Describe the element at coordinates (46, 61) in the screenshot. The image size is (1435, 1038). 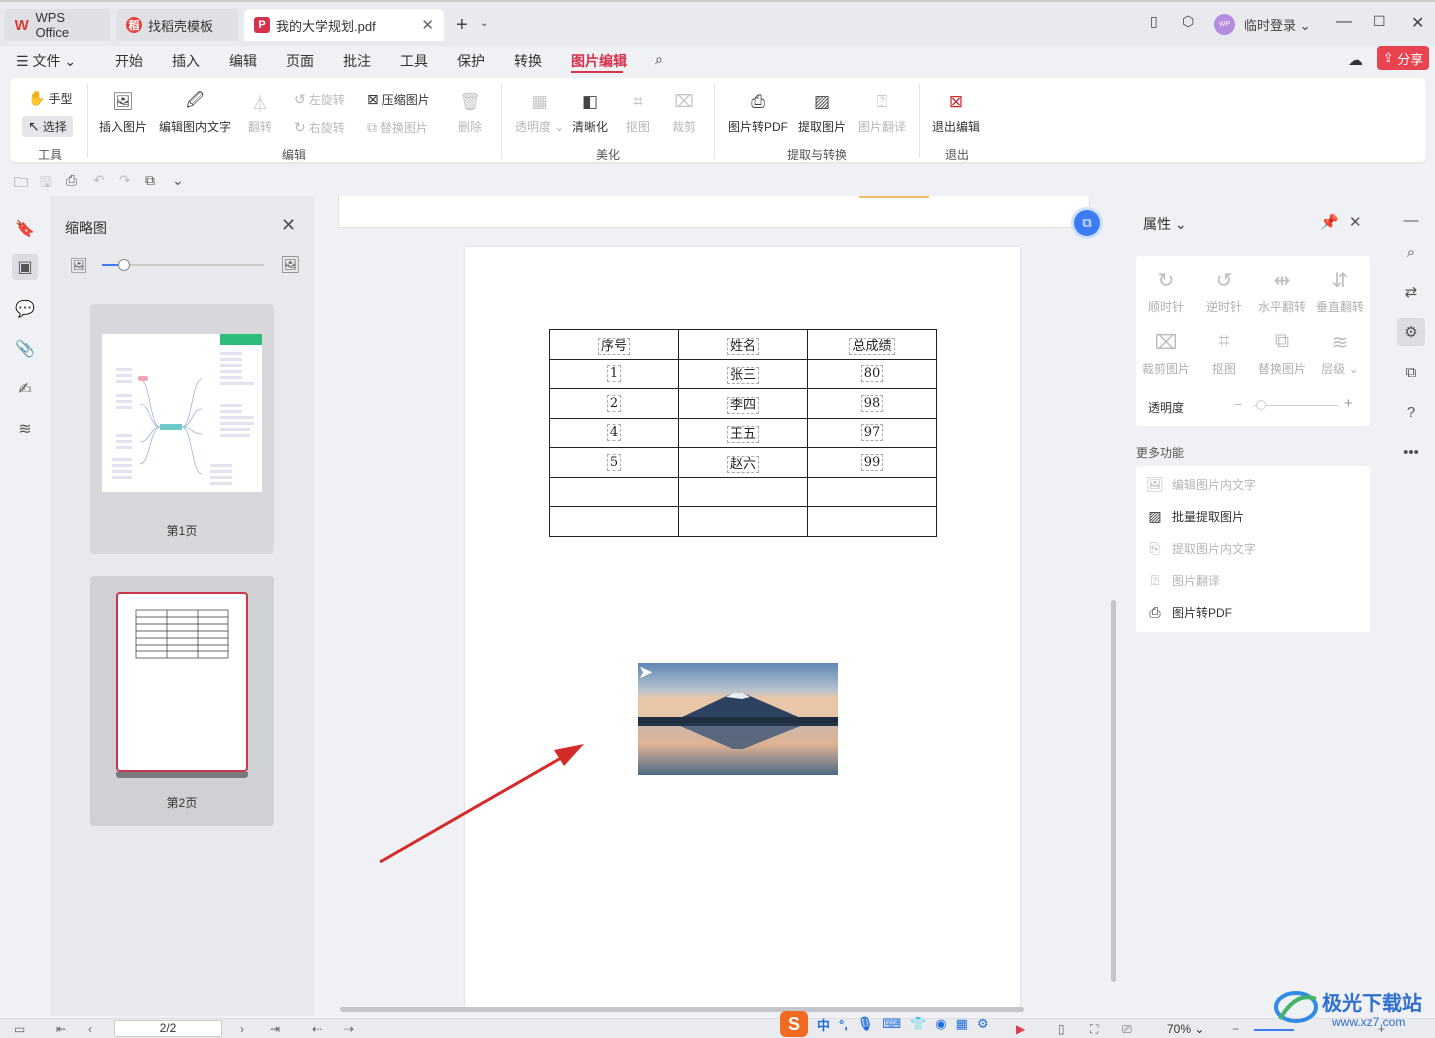
I see `file-menu: ☰ 文件 ⌄` at that location.